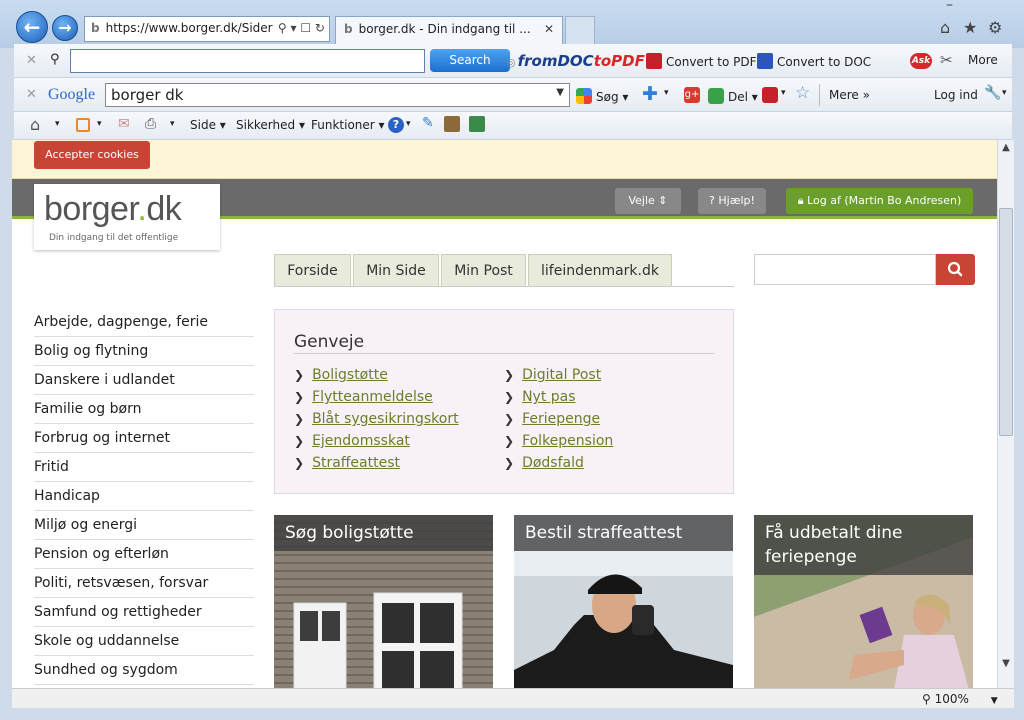 The width and height of the screenshot is (1024, 720). What do you see at coordinates (428, 123) in the screenshot?
I see `research-icon: ✎` at bounding box center [428, 123].